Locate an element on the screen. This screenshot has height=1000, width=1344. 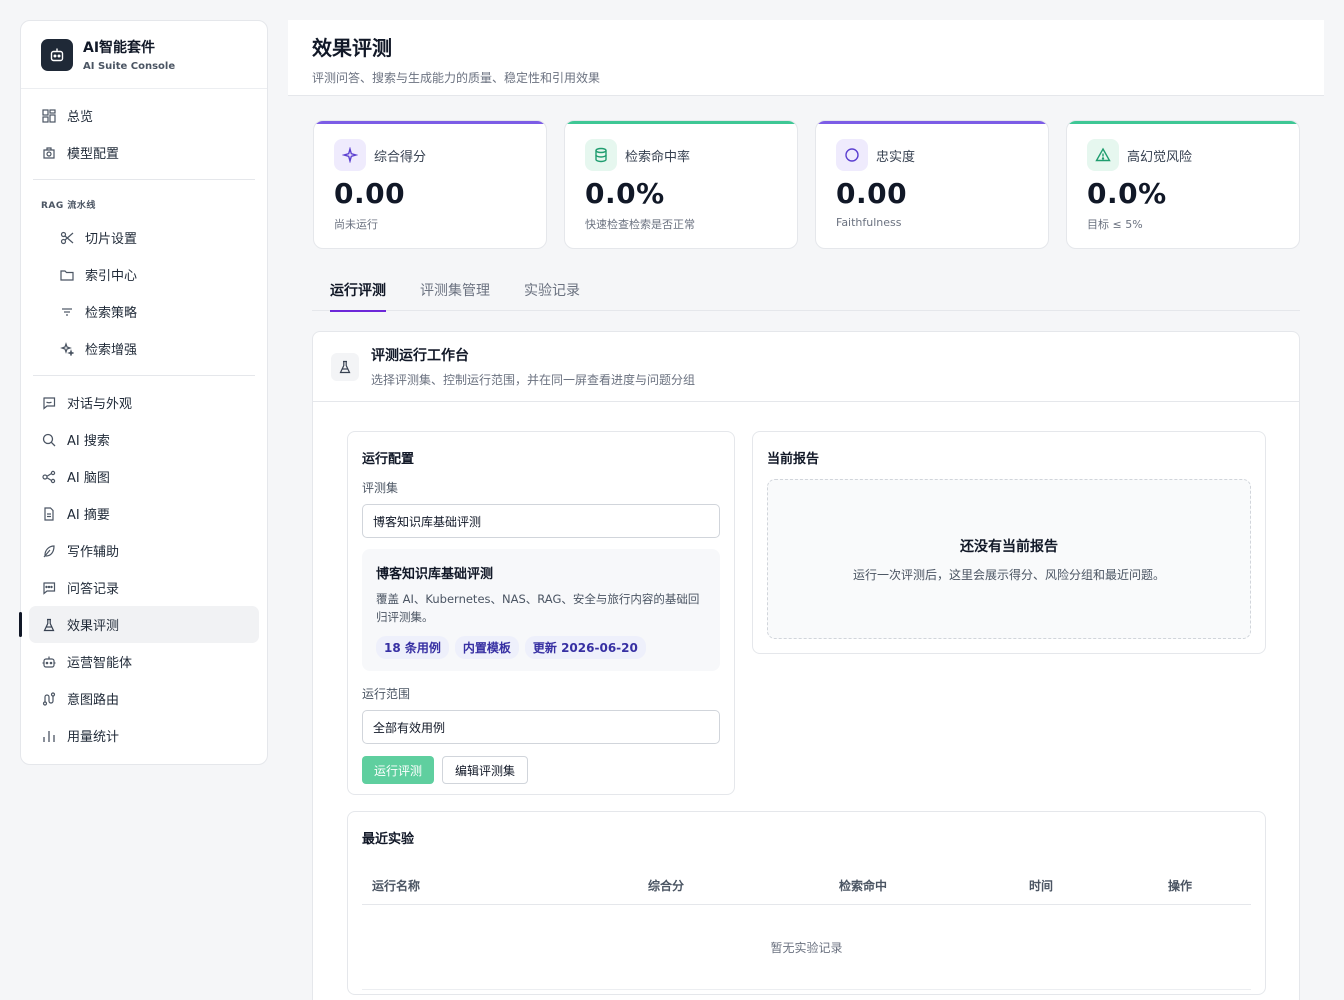
report-empty-state: 还没有当前报告 运行一次评测后，这里会展示得分、风险分组和最近问题。 is located at coordinates (1009, 559).